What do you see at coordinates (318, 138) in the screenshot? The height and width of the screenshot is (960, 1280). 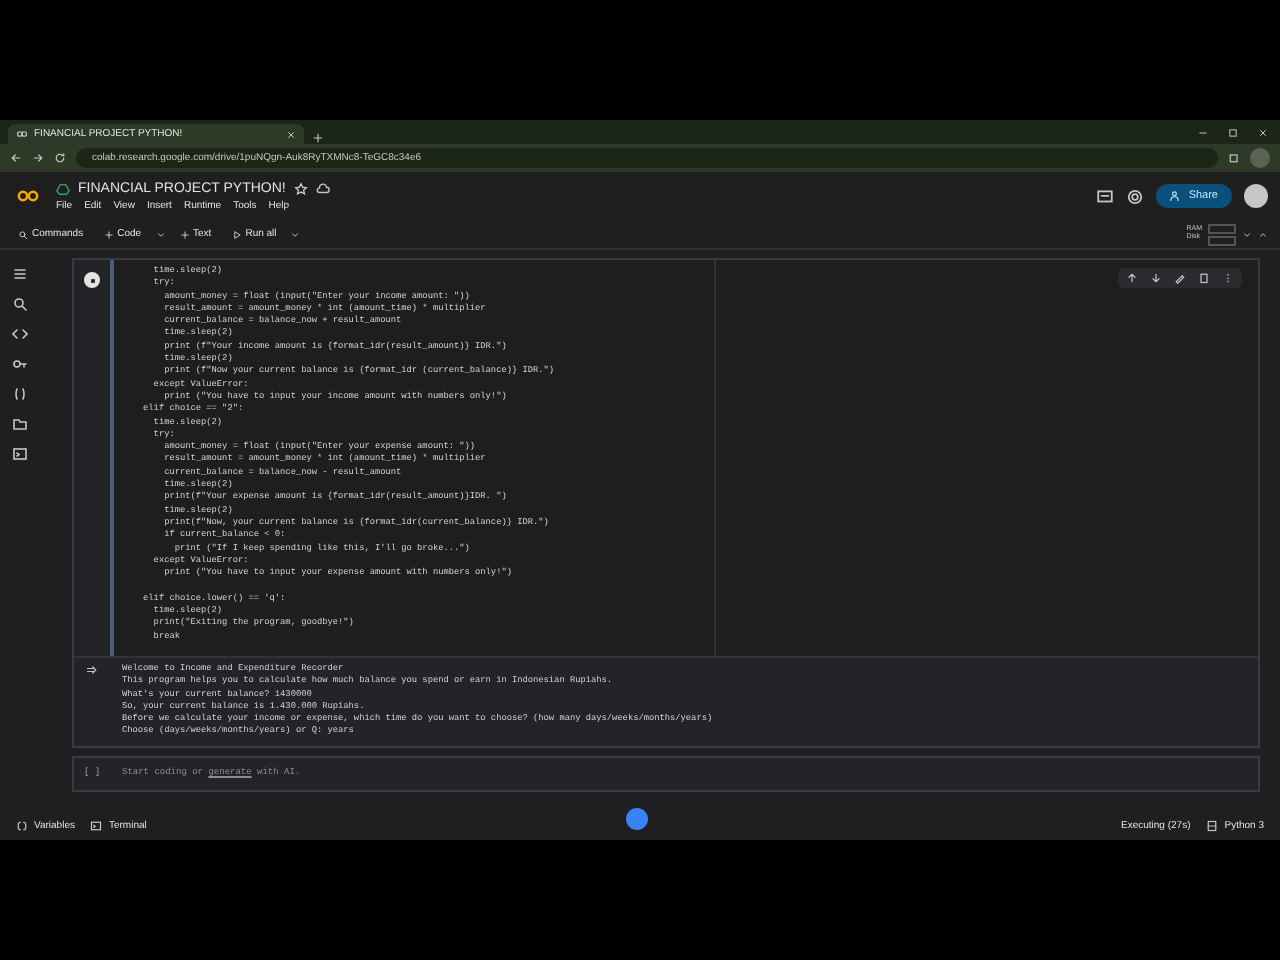 I see `new-tab-icon` at bounding box center [318, 138].